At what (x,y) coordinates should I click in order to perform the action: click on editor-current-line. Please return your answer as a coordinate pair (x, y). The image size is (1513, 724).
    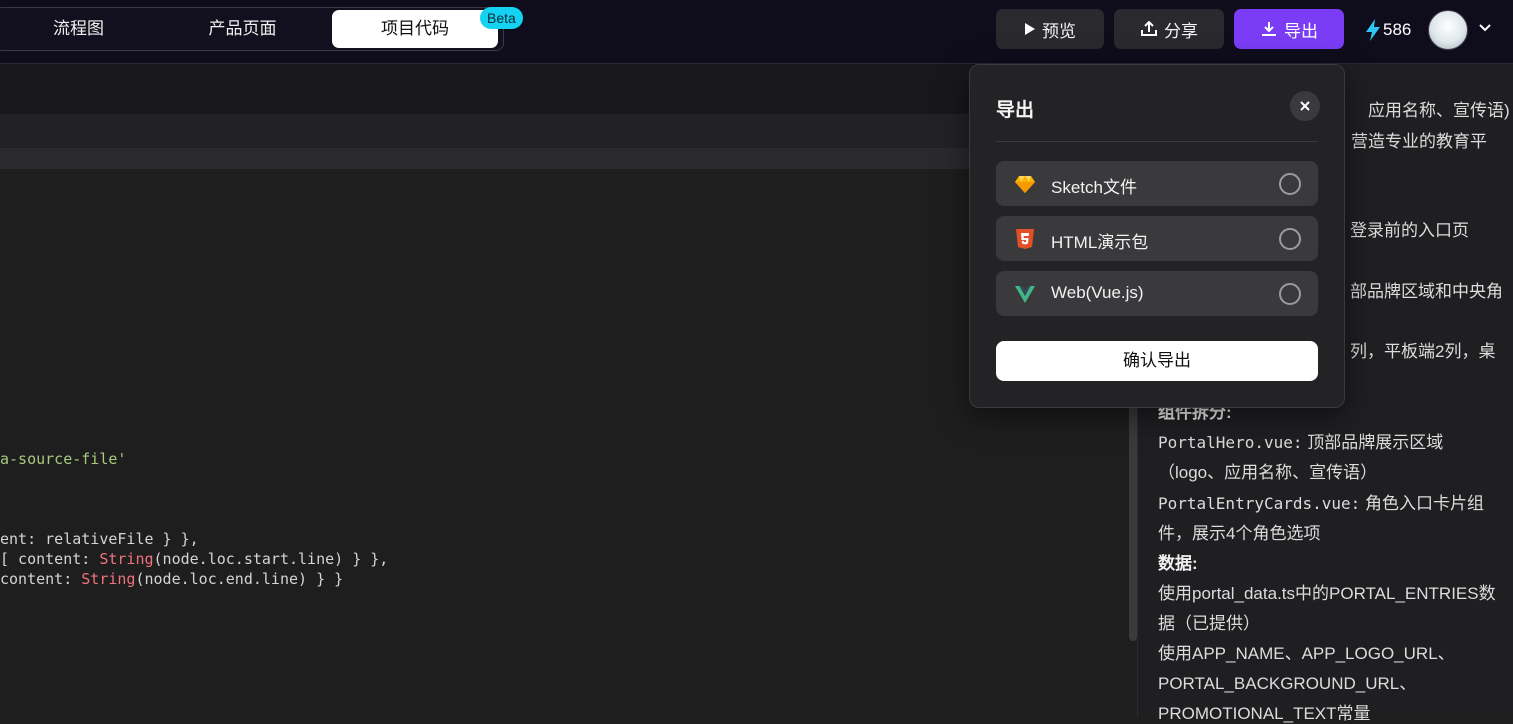
    Looking at the image, I should click on (565, 159).